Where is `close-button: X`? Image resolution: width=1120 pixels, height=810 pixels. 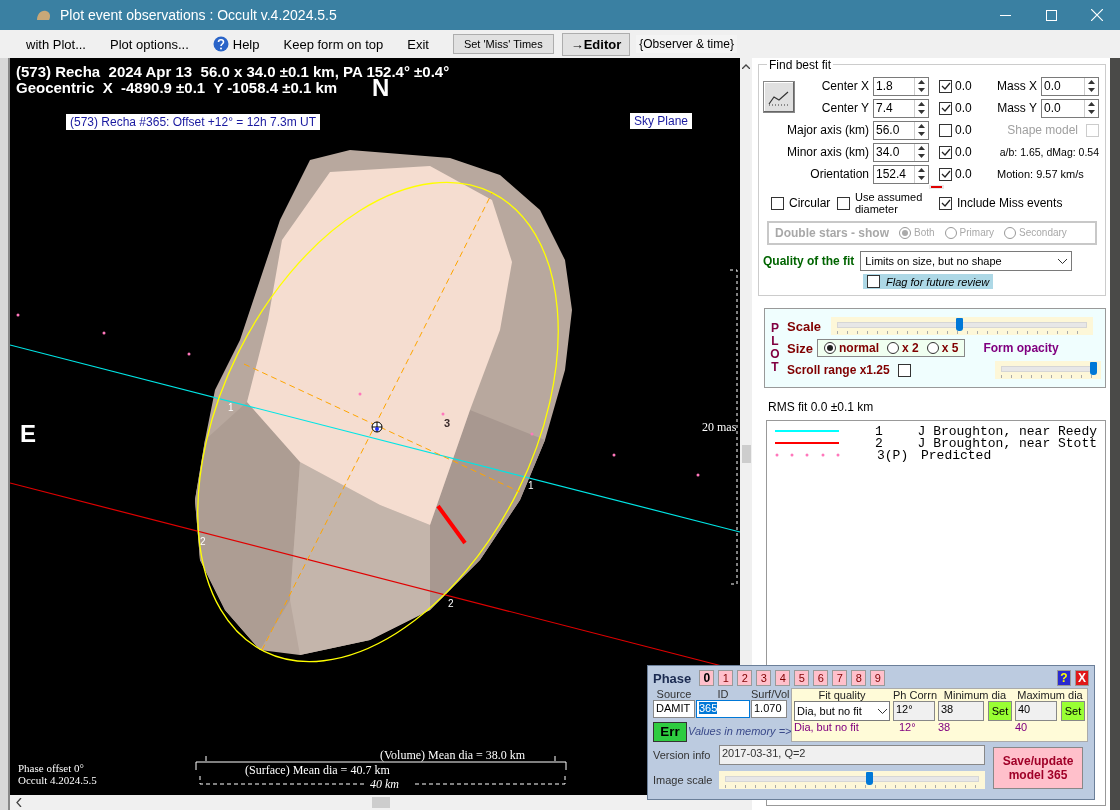
close-button: X is located at coordinates (1082, 678).